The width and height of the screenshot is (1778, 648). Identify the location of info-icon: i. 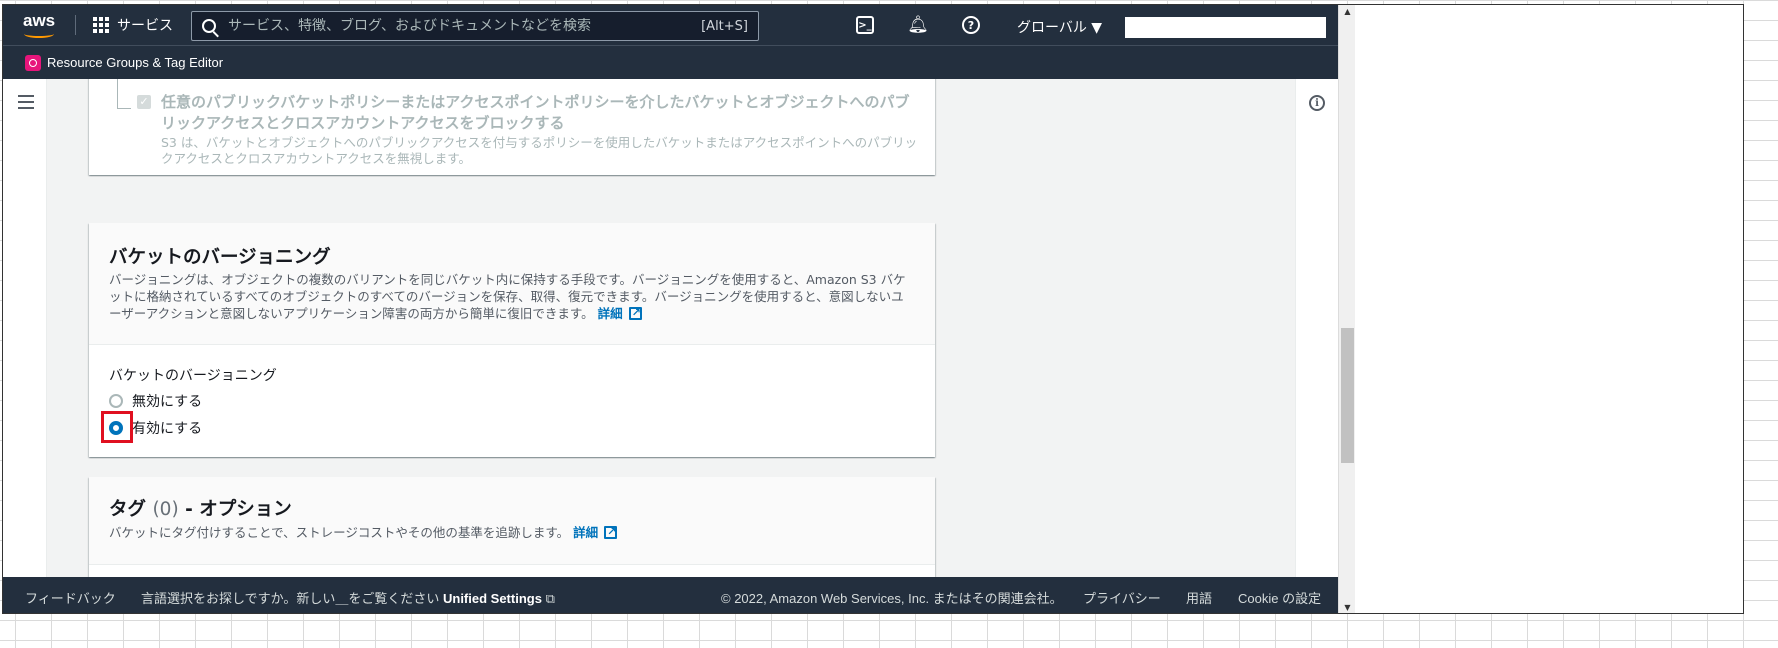
(1317, 103).